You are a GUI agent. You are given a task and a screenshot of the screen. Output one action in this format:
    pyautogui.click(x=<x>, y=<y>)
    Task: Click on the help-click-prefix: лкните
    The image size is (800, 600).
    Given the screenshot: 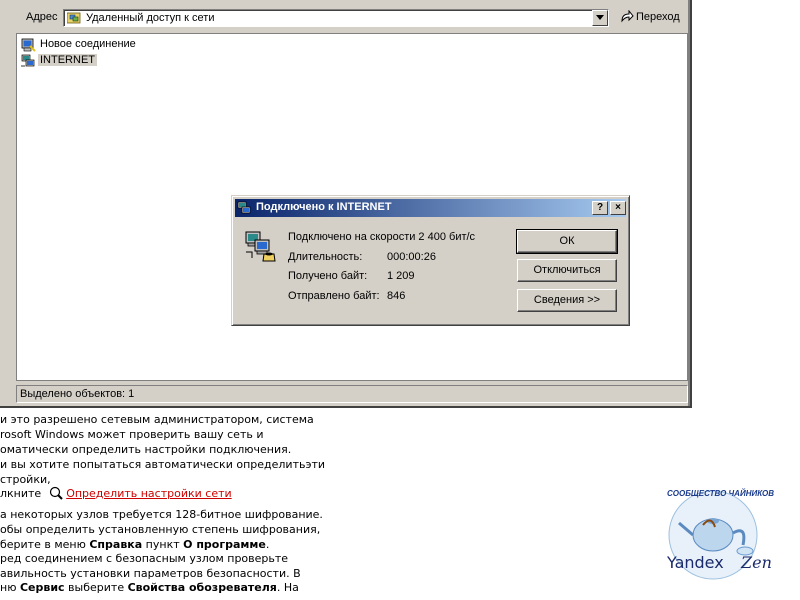 What is the action you would take?
    pyautogui.click(x=21, y=493)
    